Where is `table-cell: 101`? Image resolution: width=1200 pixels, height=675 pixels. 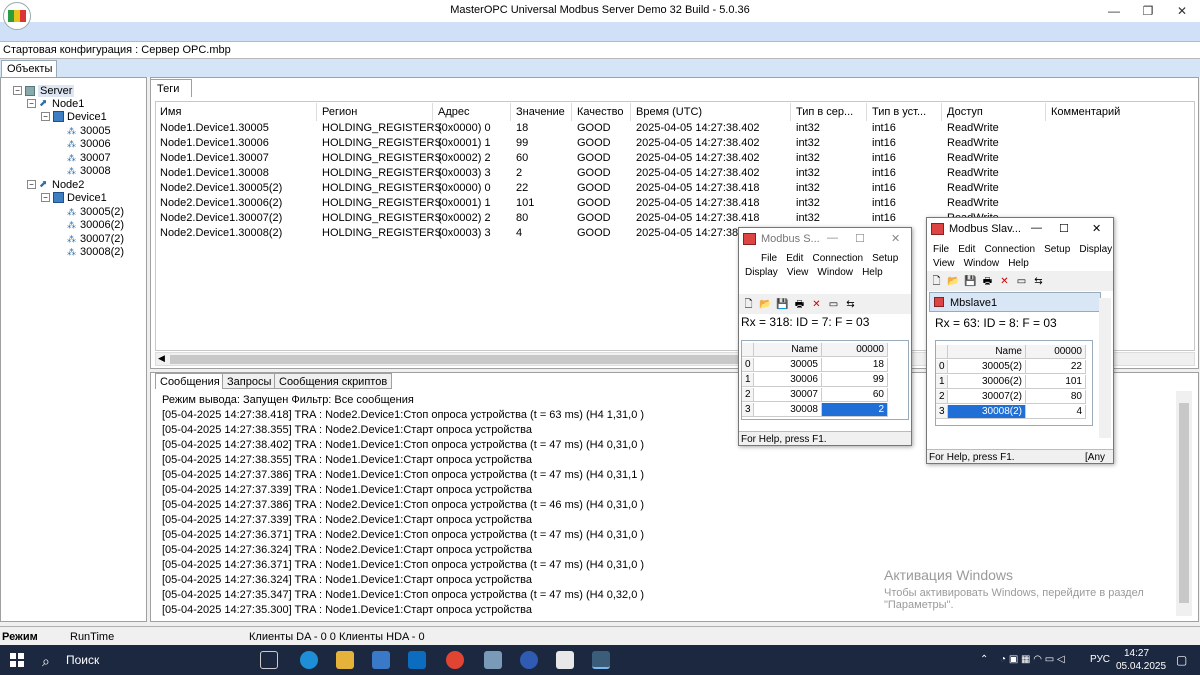 table-cell: 101 is located at coordinates (525, 204).